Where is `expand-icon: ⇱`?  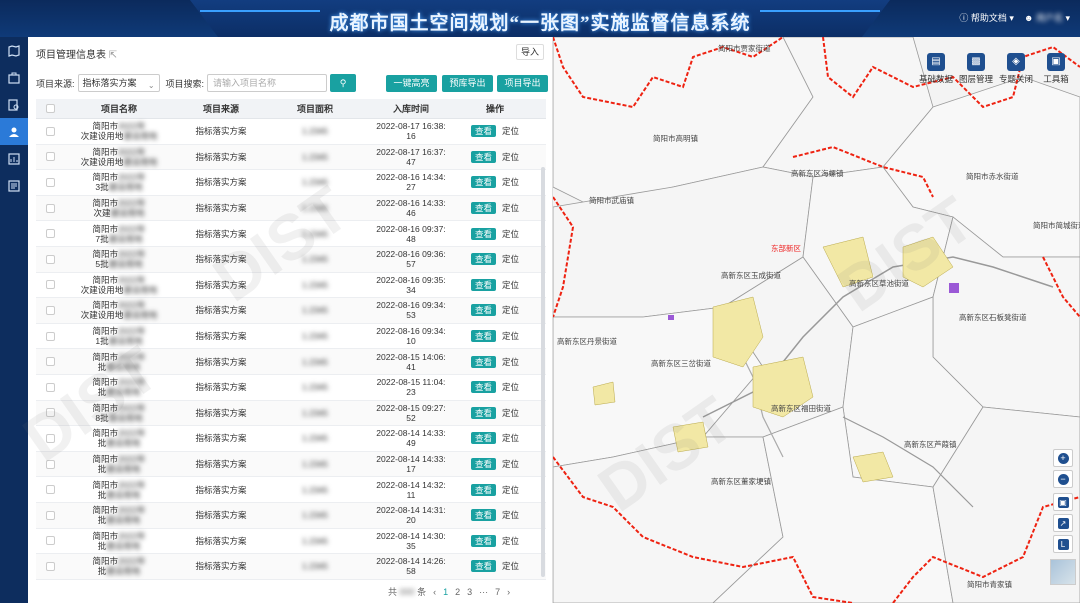
expand-icon: ⇱ is located at coordinates (113, 55).